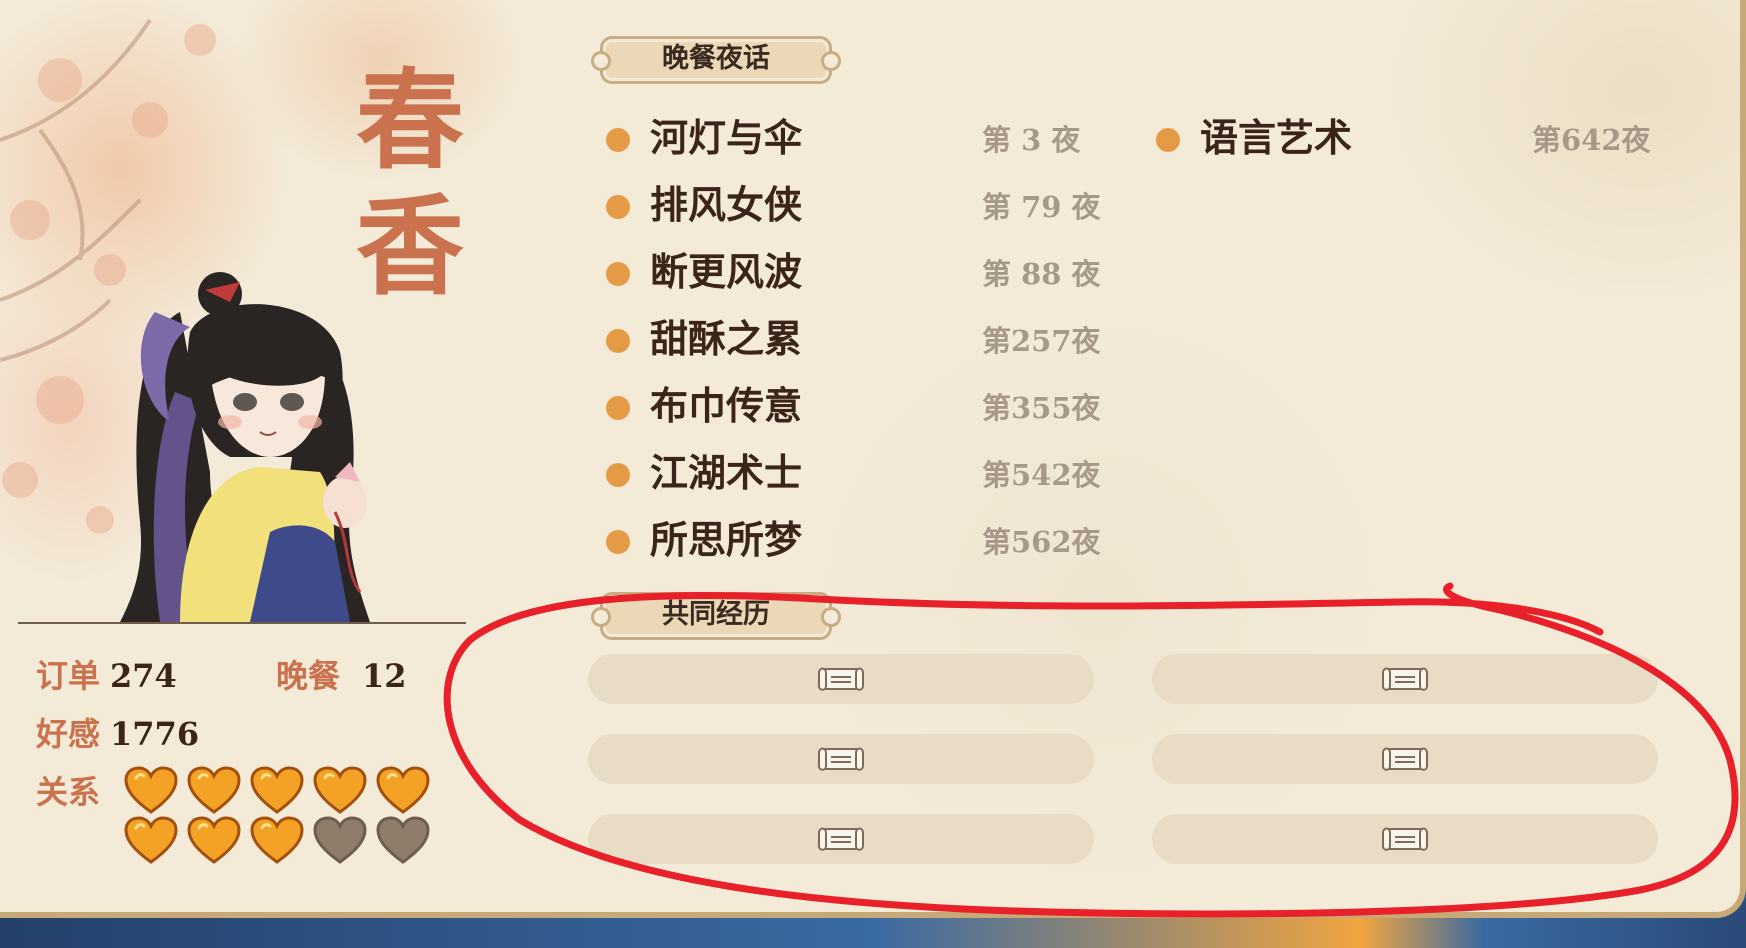  Describe the element at coordinates (726, 405) in the screenshot. I see `dinner-event-title: 布巾传意` at that location.